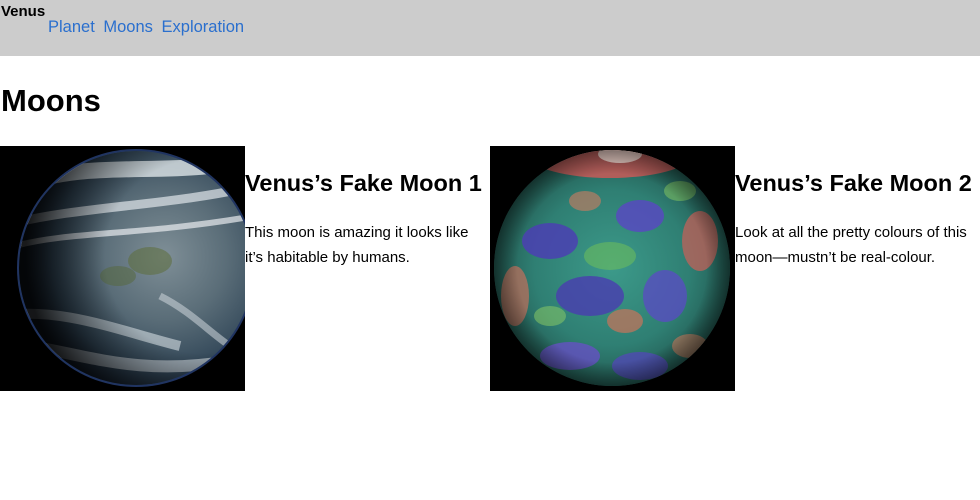 The width and height of the screenshot is (980, 500). Describe the element at coordinates (363, 183) in the screenshot. I see `moon-1-title: Venus’s Fake Moon 1` at that location.